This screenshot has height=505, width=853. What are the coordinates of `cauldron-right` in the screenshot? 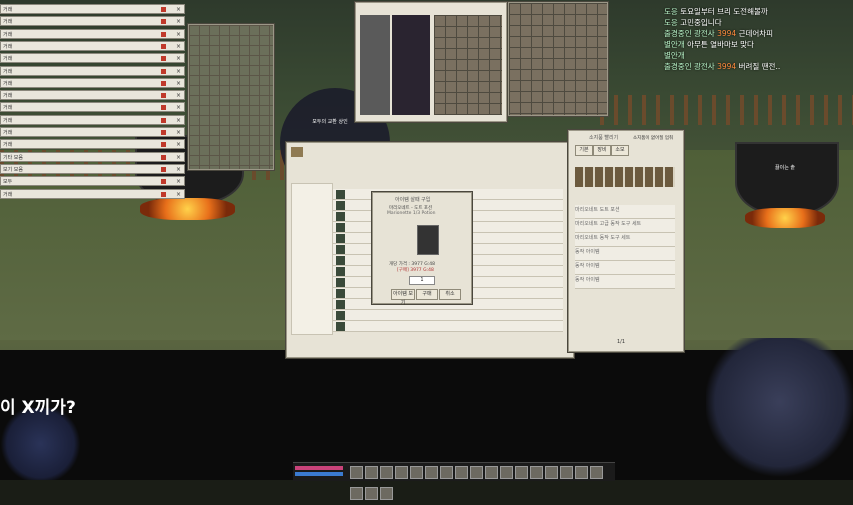 It's located at (787, 179).